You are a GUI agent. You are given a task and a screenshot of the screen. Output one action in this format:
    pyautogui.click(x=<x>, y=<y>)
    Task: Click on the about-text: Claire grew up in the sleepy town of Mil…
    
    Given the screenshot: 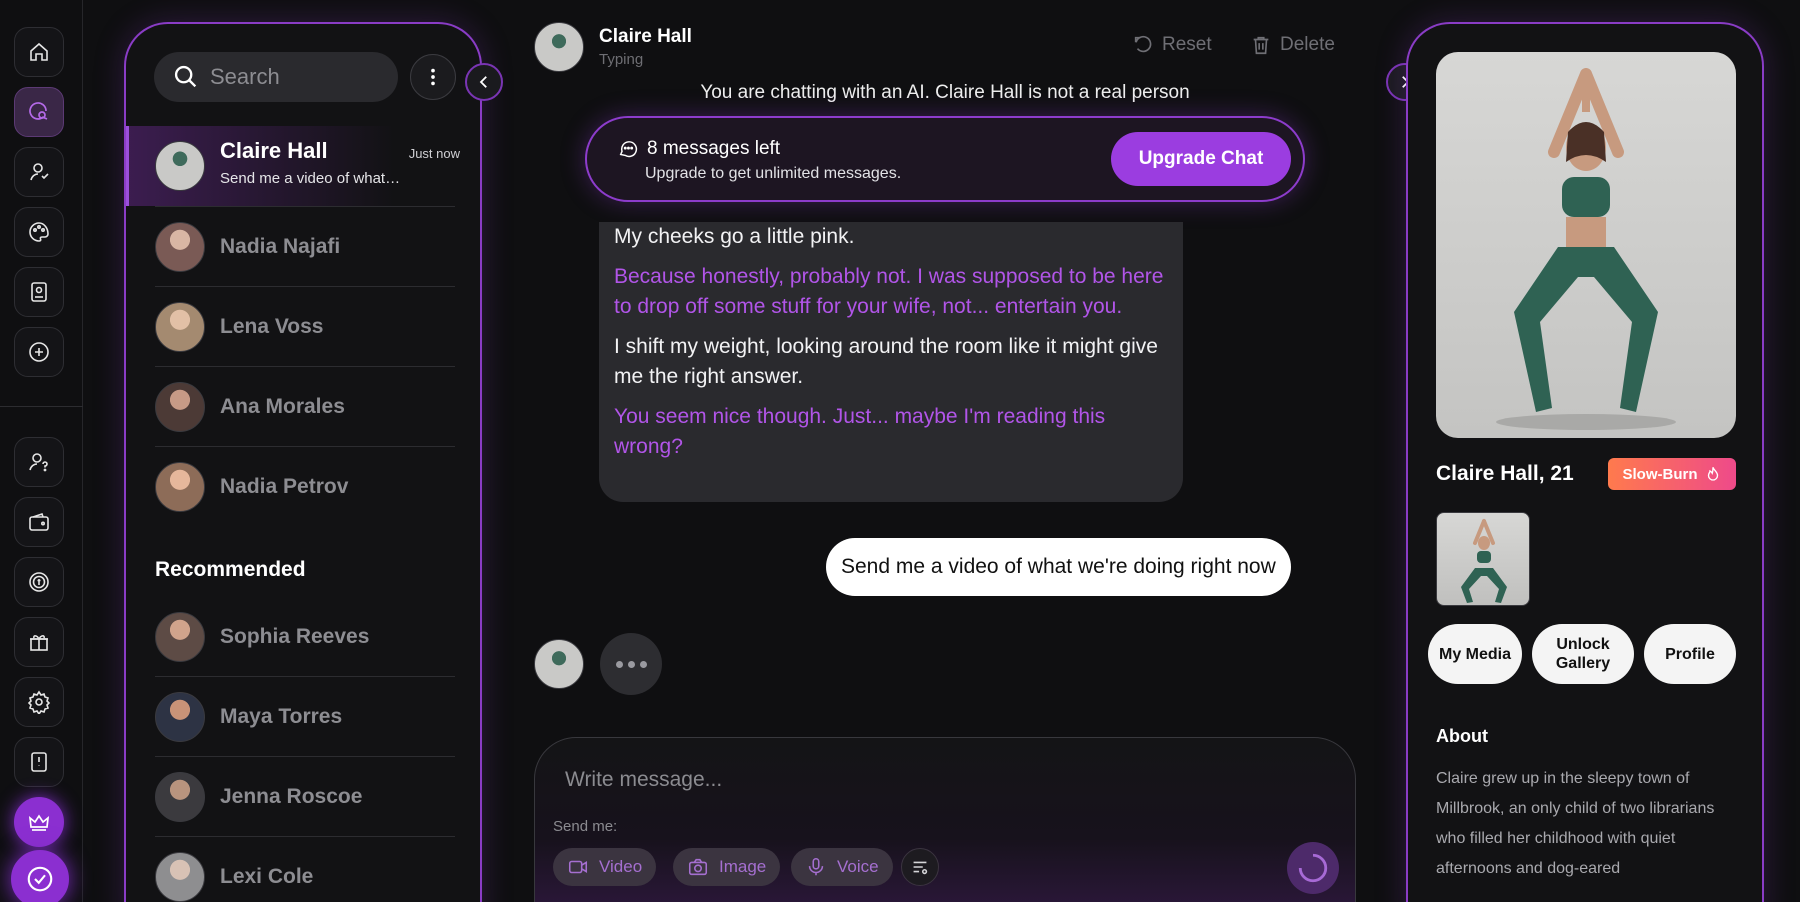 What is the action you would take?
    pyautogui.click(x=1575, y=823)
    